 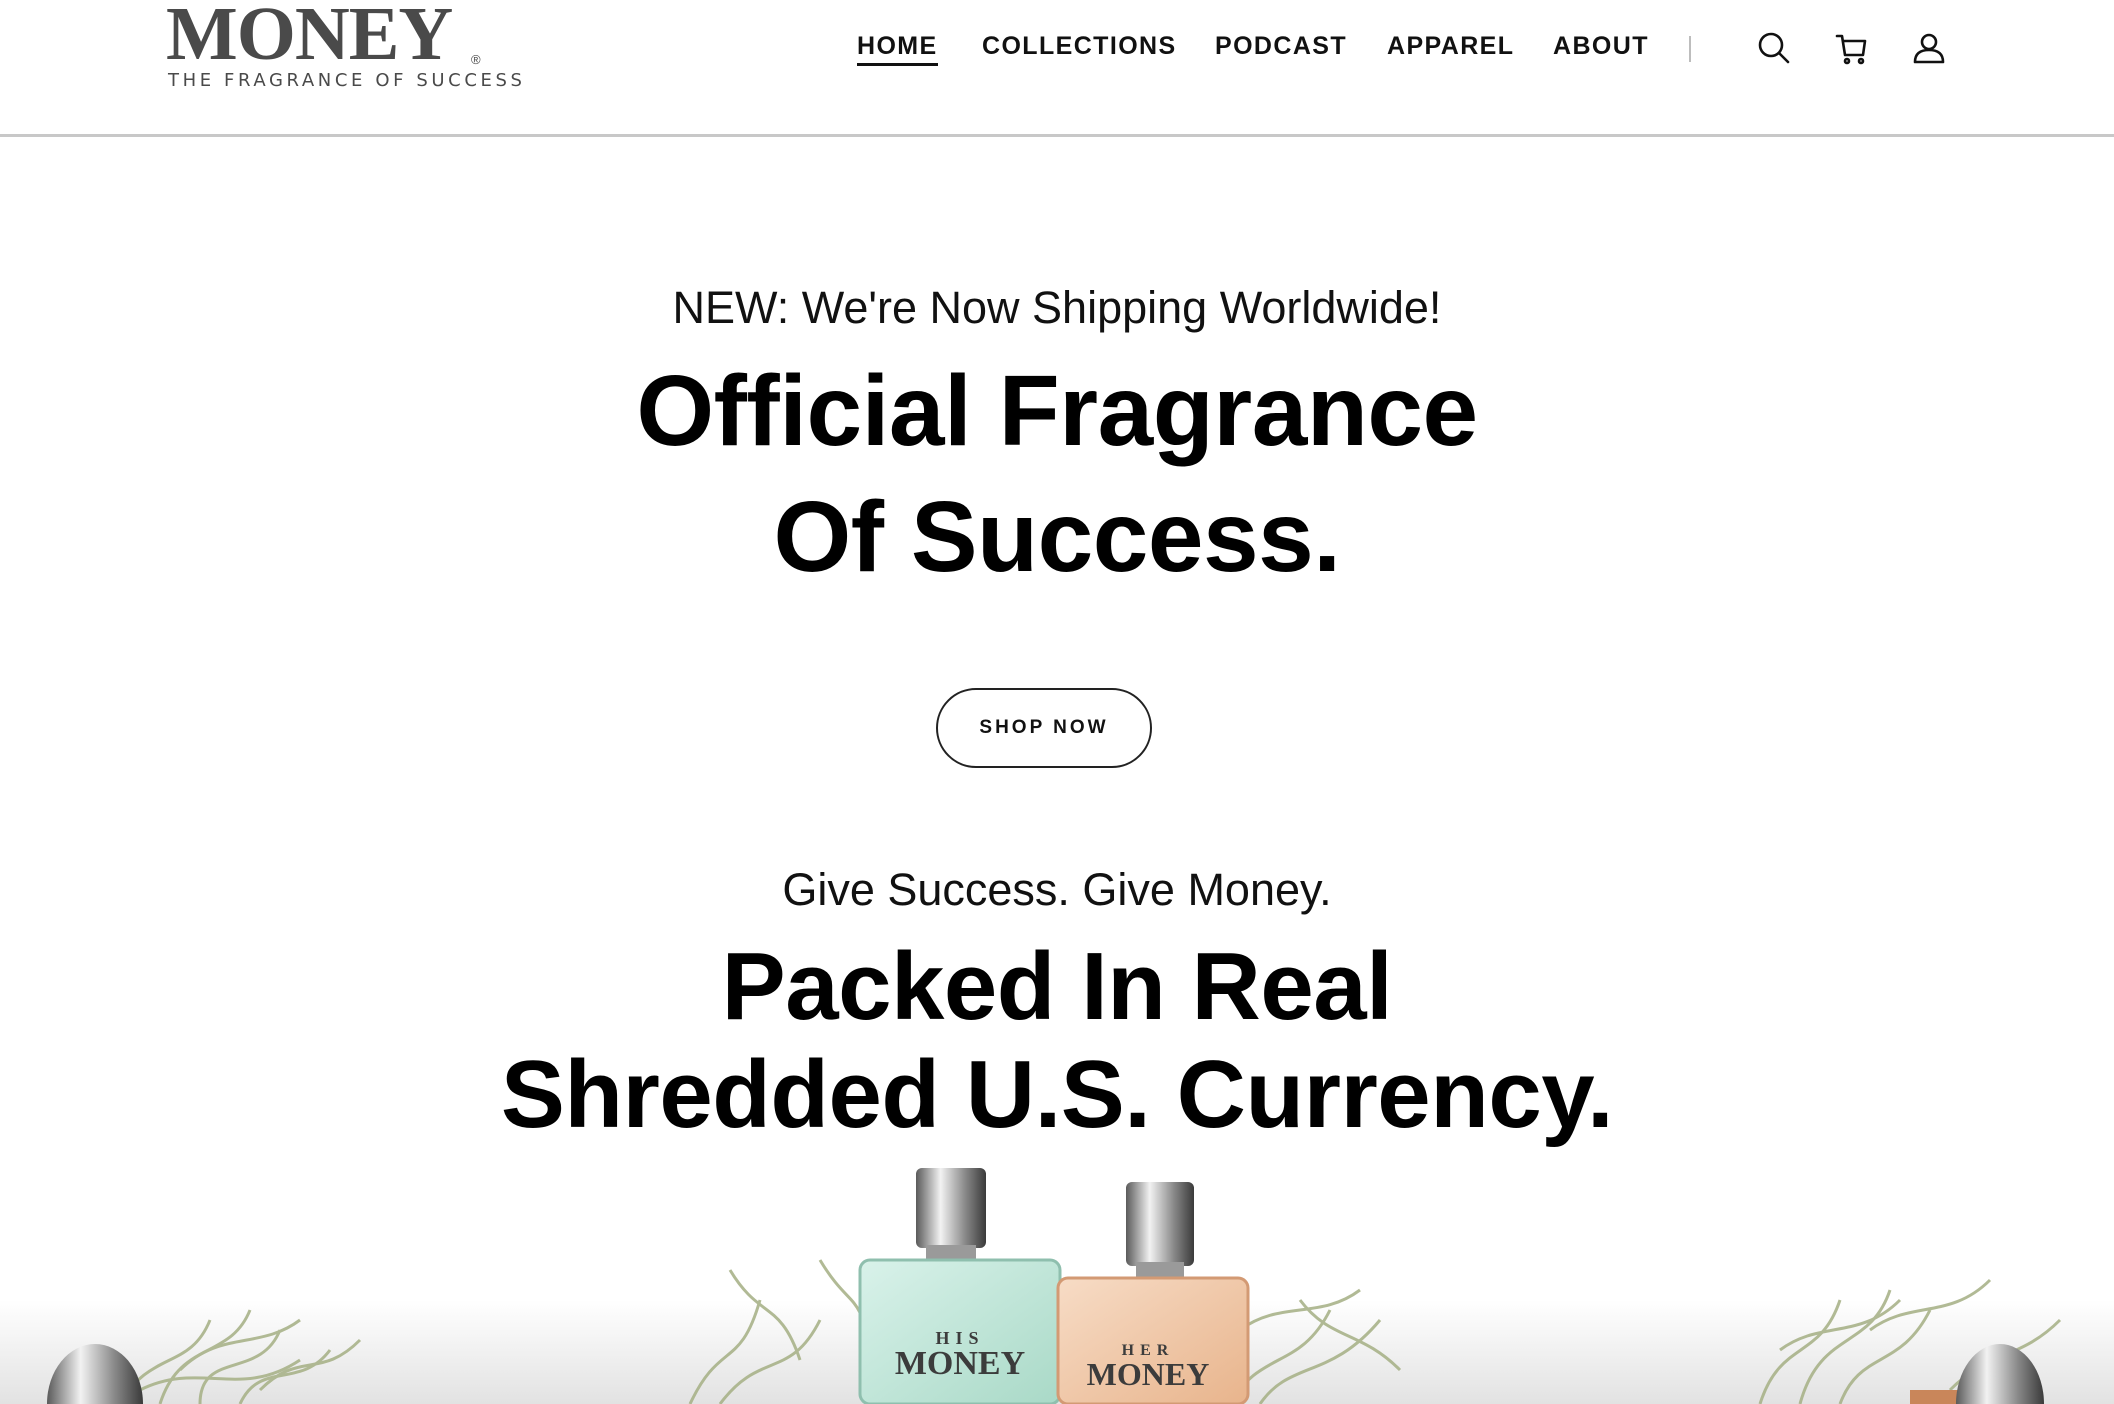 I want to click on logo-tagline: THE FRAGRANCE OF SUCCESS, so click(x=347, y=80).